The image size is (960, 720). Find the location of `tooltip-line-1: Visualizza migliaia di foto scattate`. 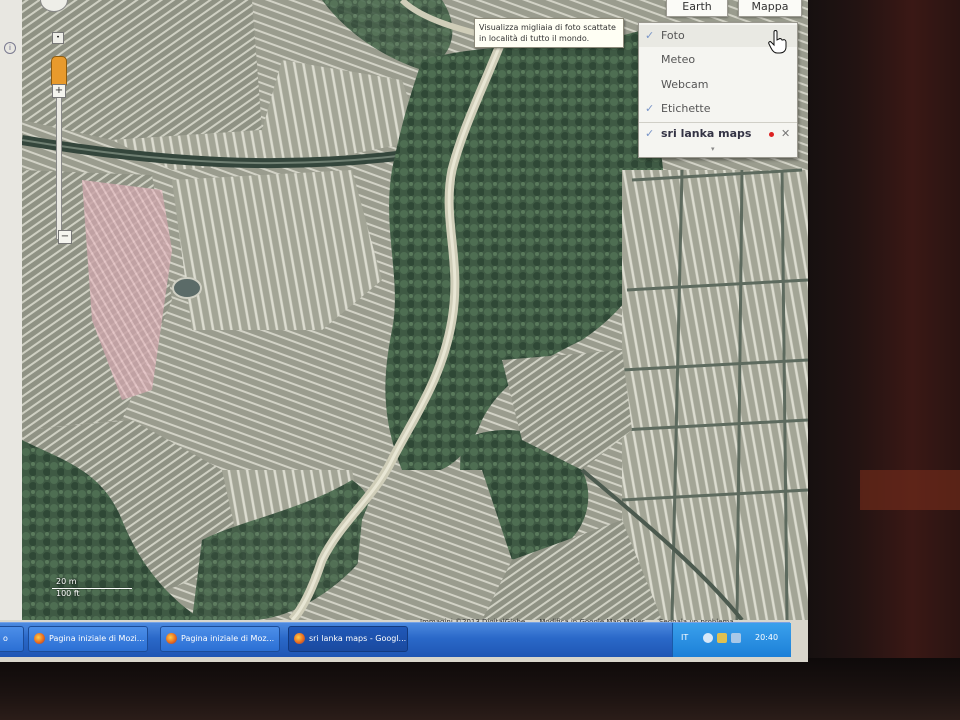

tooltip-line-1: Visualizza migliaia di foto scattate is located at coordinates (547, 27).